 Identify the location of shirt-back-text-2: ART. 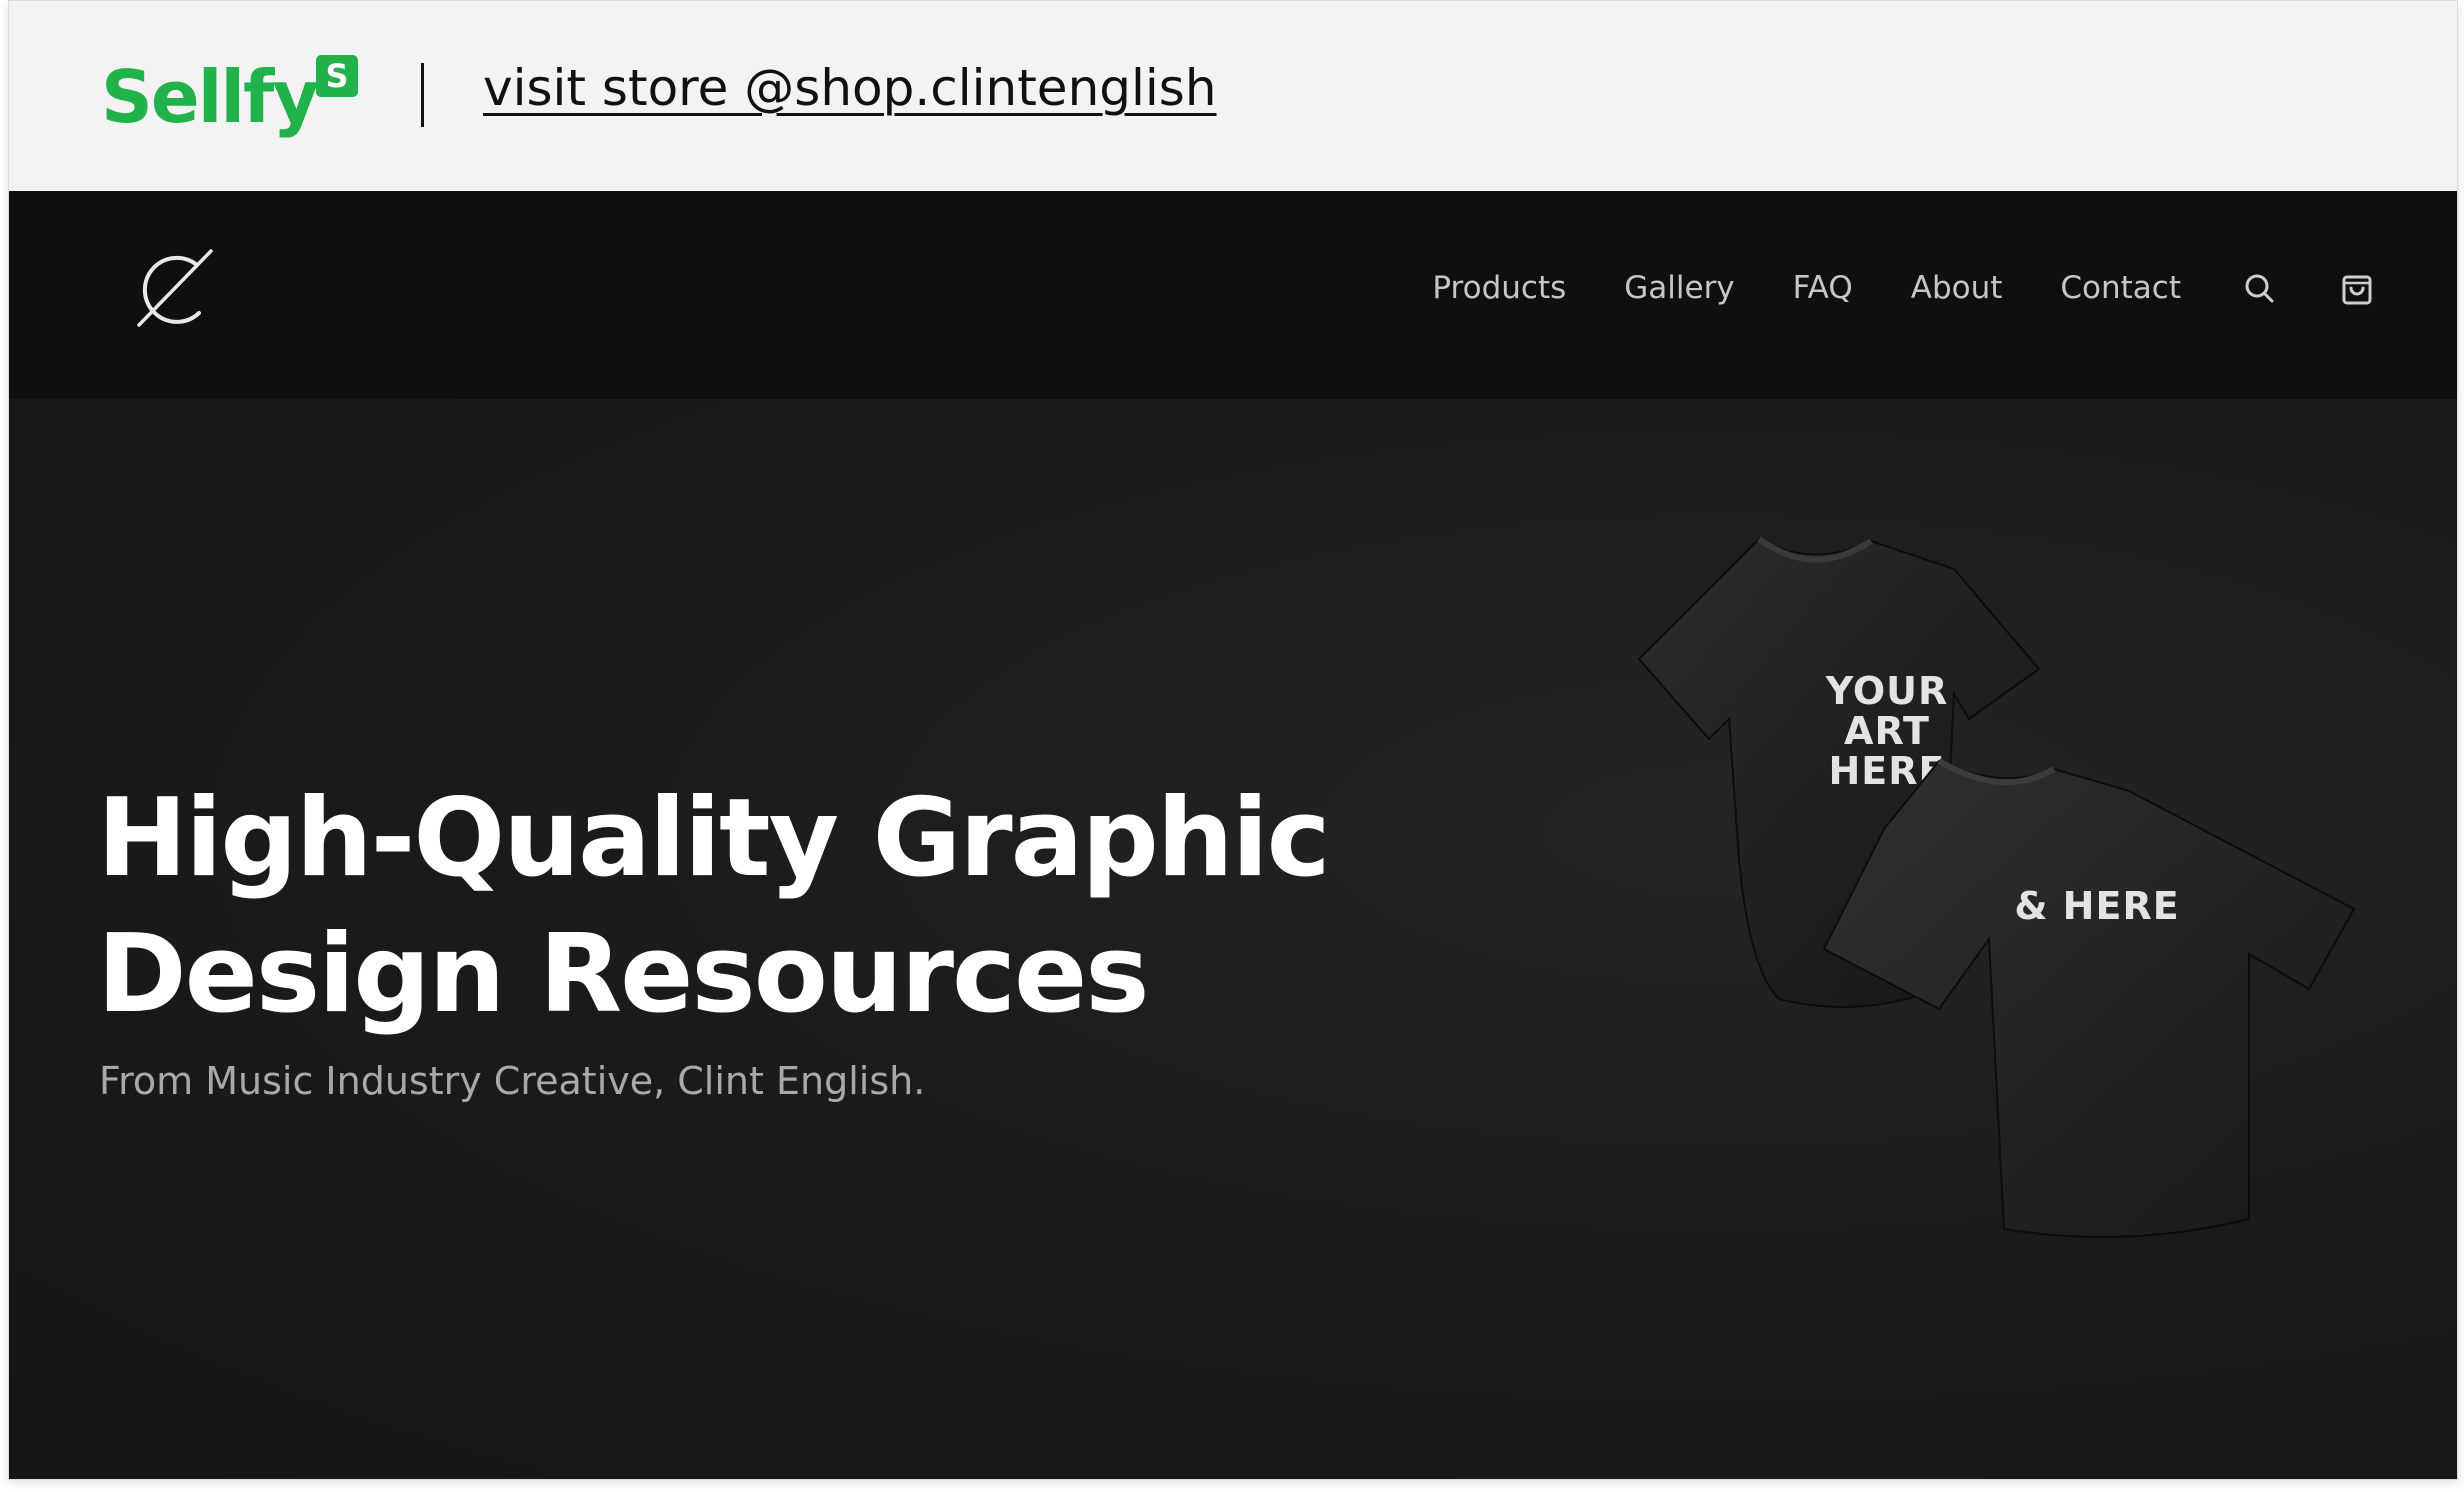
(1887, 731).